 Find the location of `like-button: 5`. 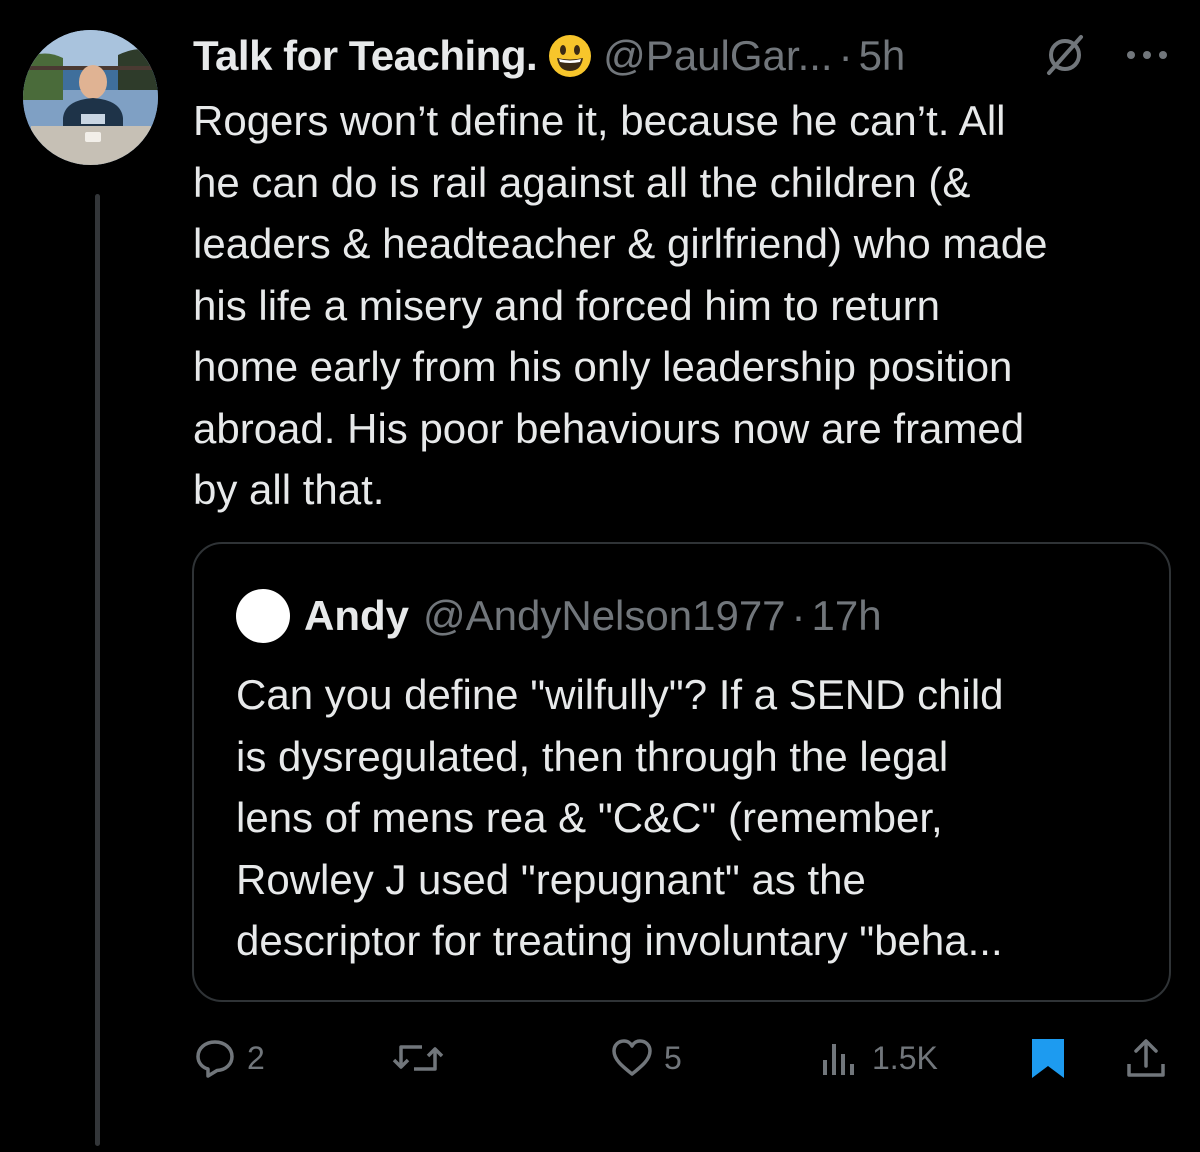

like-button: 5 is located at coordinates (646, 1058).